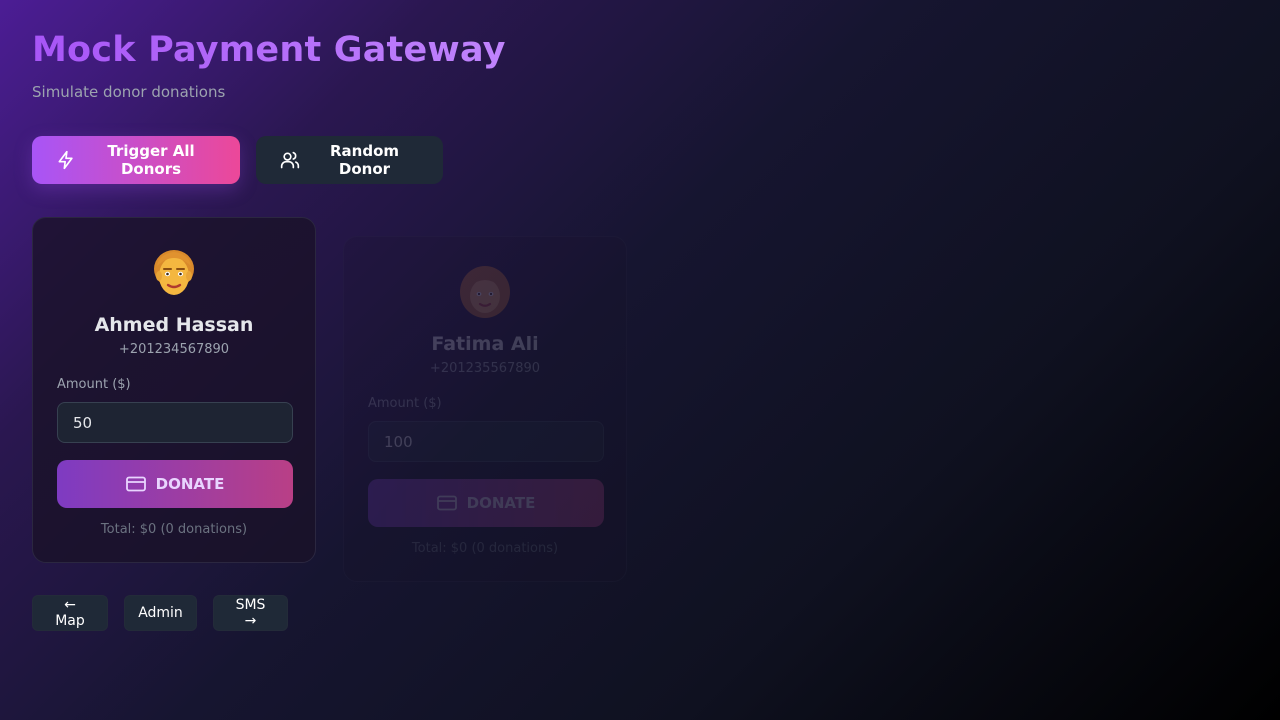 This screenshot has height=720, width=1280. What do you see at coordinates (174, 325) in the screenshot?
I see `donor-name: Ahmed Hassan` at bounding box center [174, 325].